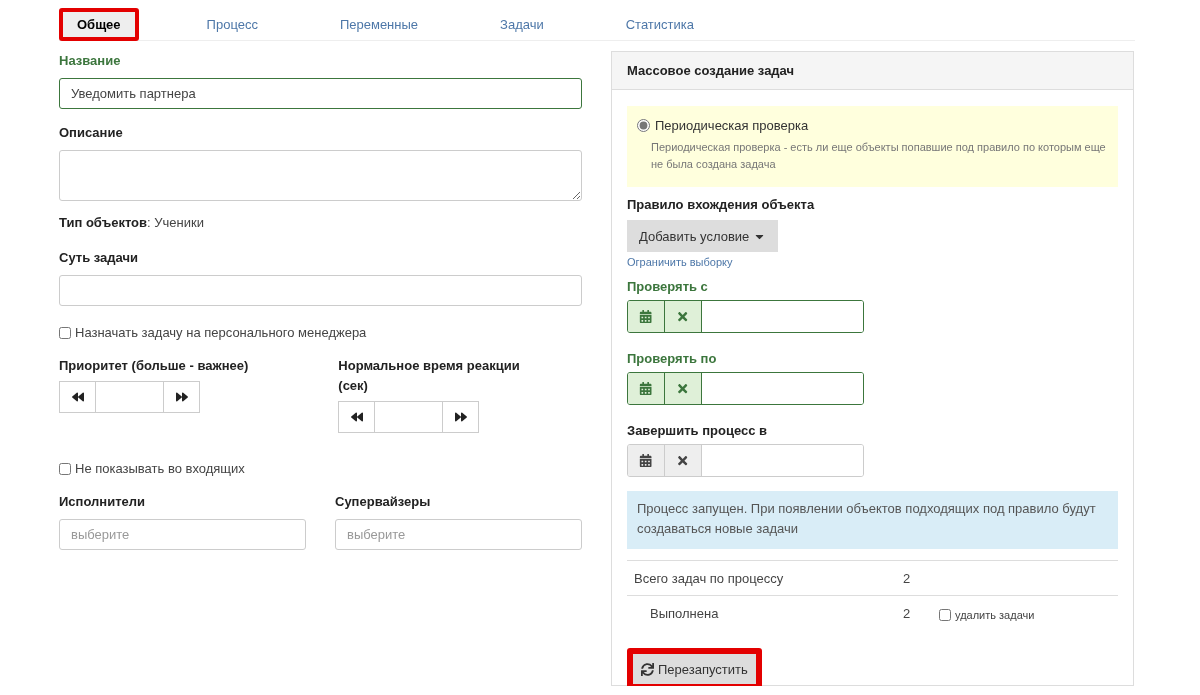  What do you see at coordinates (90, 61) in the screenshot?
I see `field-label: Название` at bounding box center [90, 61].